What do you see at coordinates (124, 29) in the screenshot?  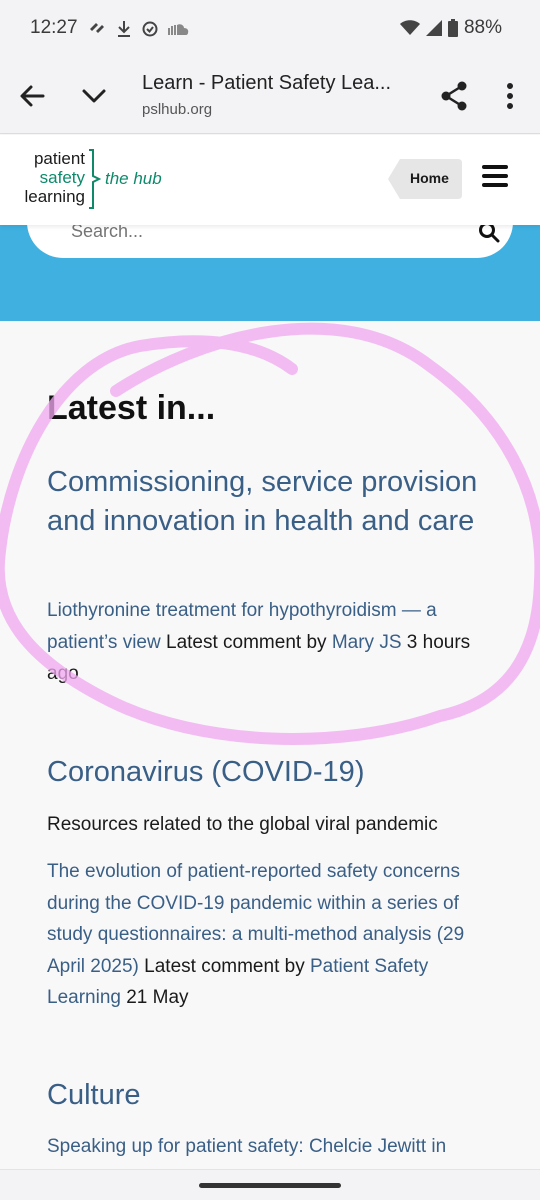 I see `download-icon` at bounding box center [124, 29].